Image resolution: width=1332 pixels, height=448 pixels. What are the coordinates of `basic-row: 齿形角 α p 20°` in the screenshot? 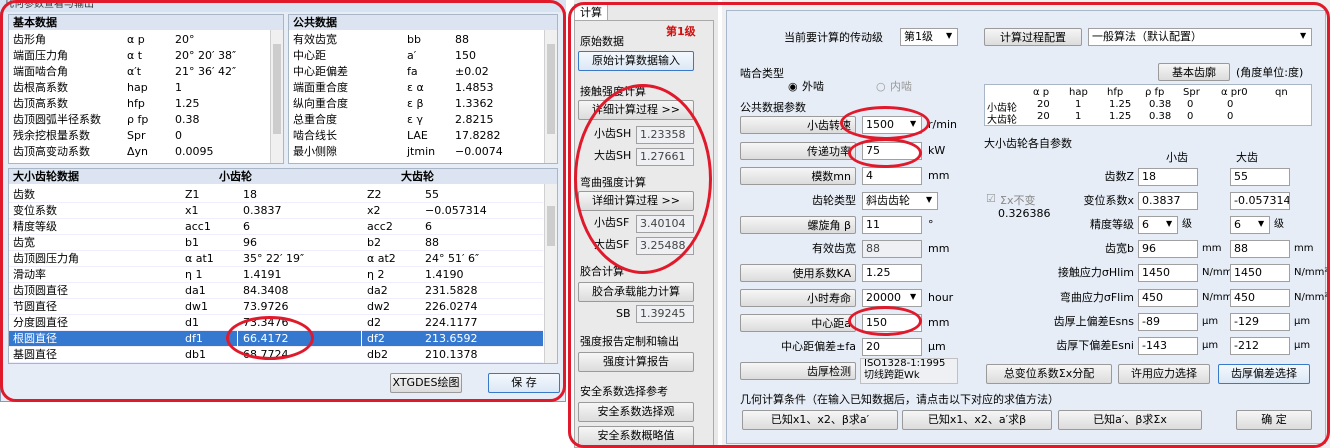 It's located at (139, 40).